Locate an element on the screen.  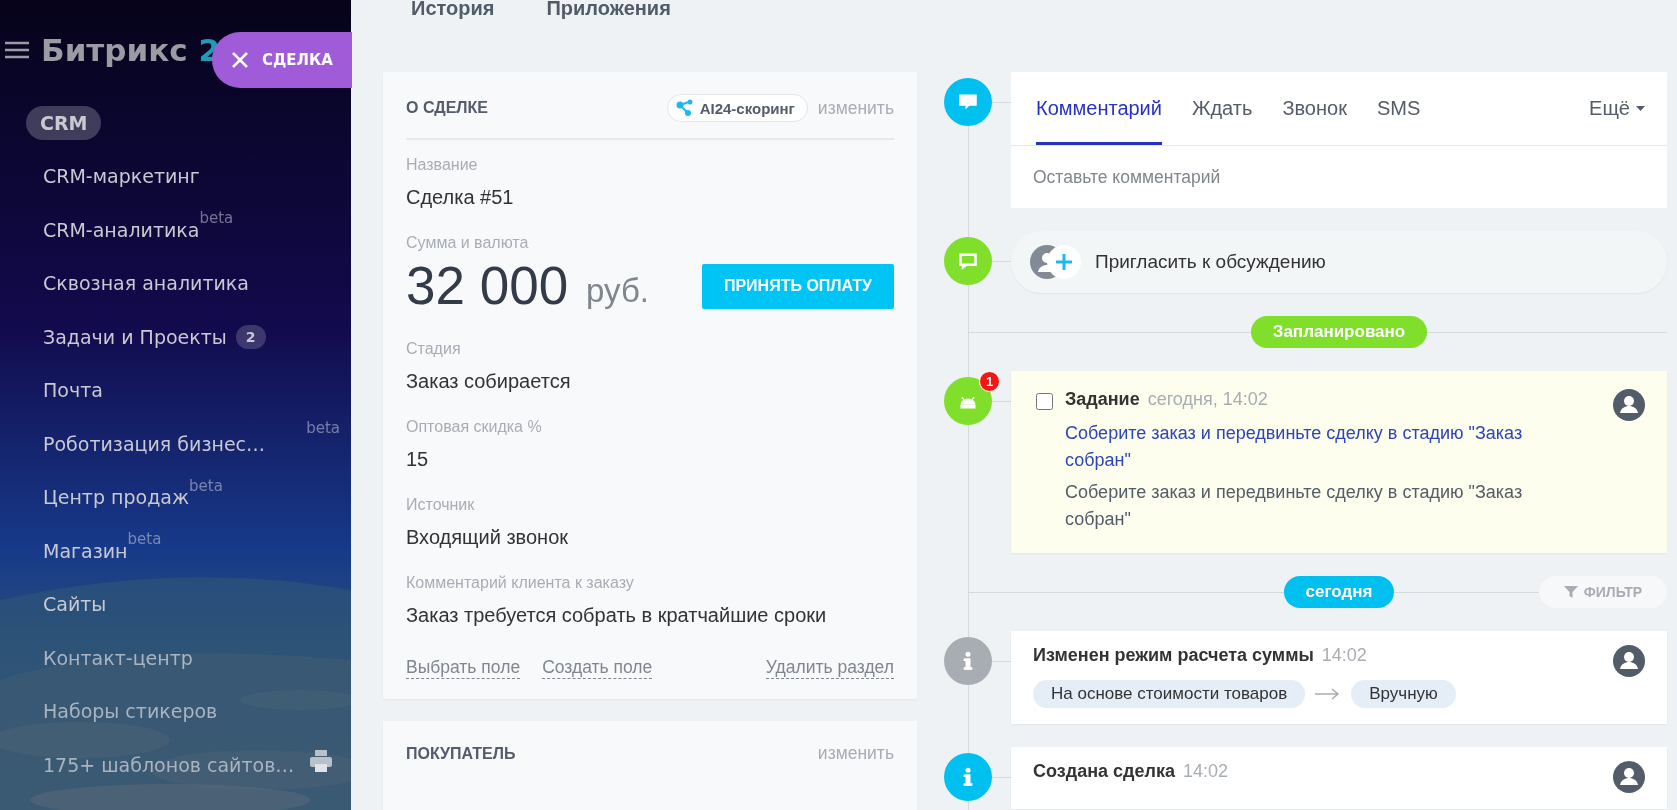
field-label: Оптовая скидка % is located at coordinates (474, 427).